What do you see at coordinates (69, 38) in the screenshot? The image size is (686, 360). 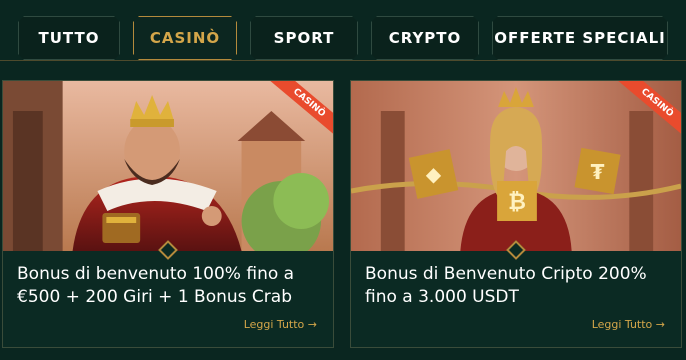 I see `tab-tutto: TUTTO` at bounding box center [69, 38].